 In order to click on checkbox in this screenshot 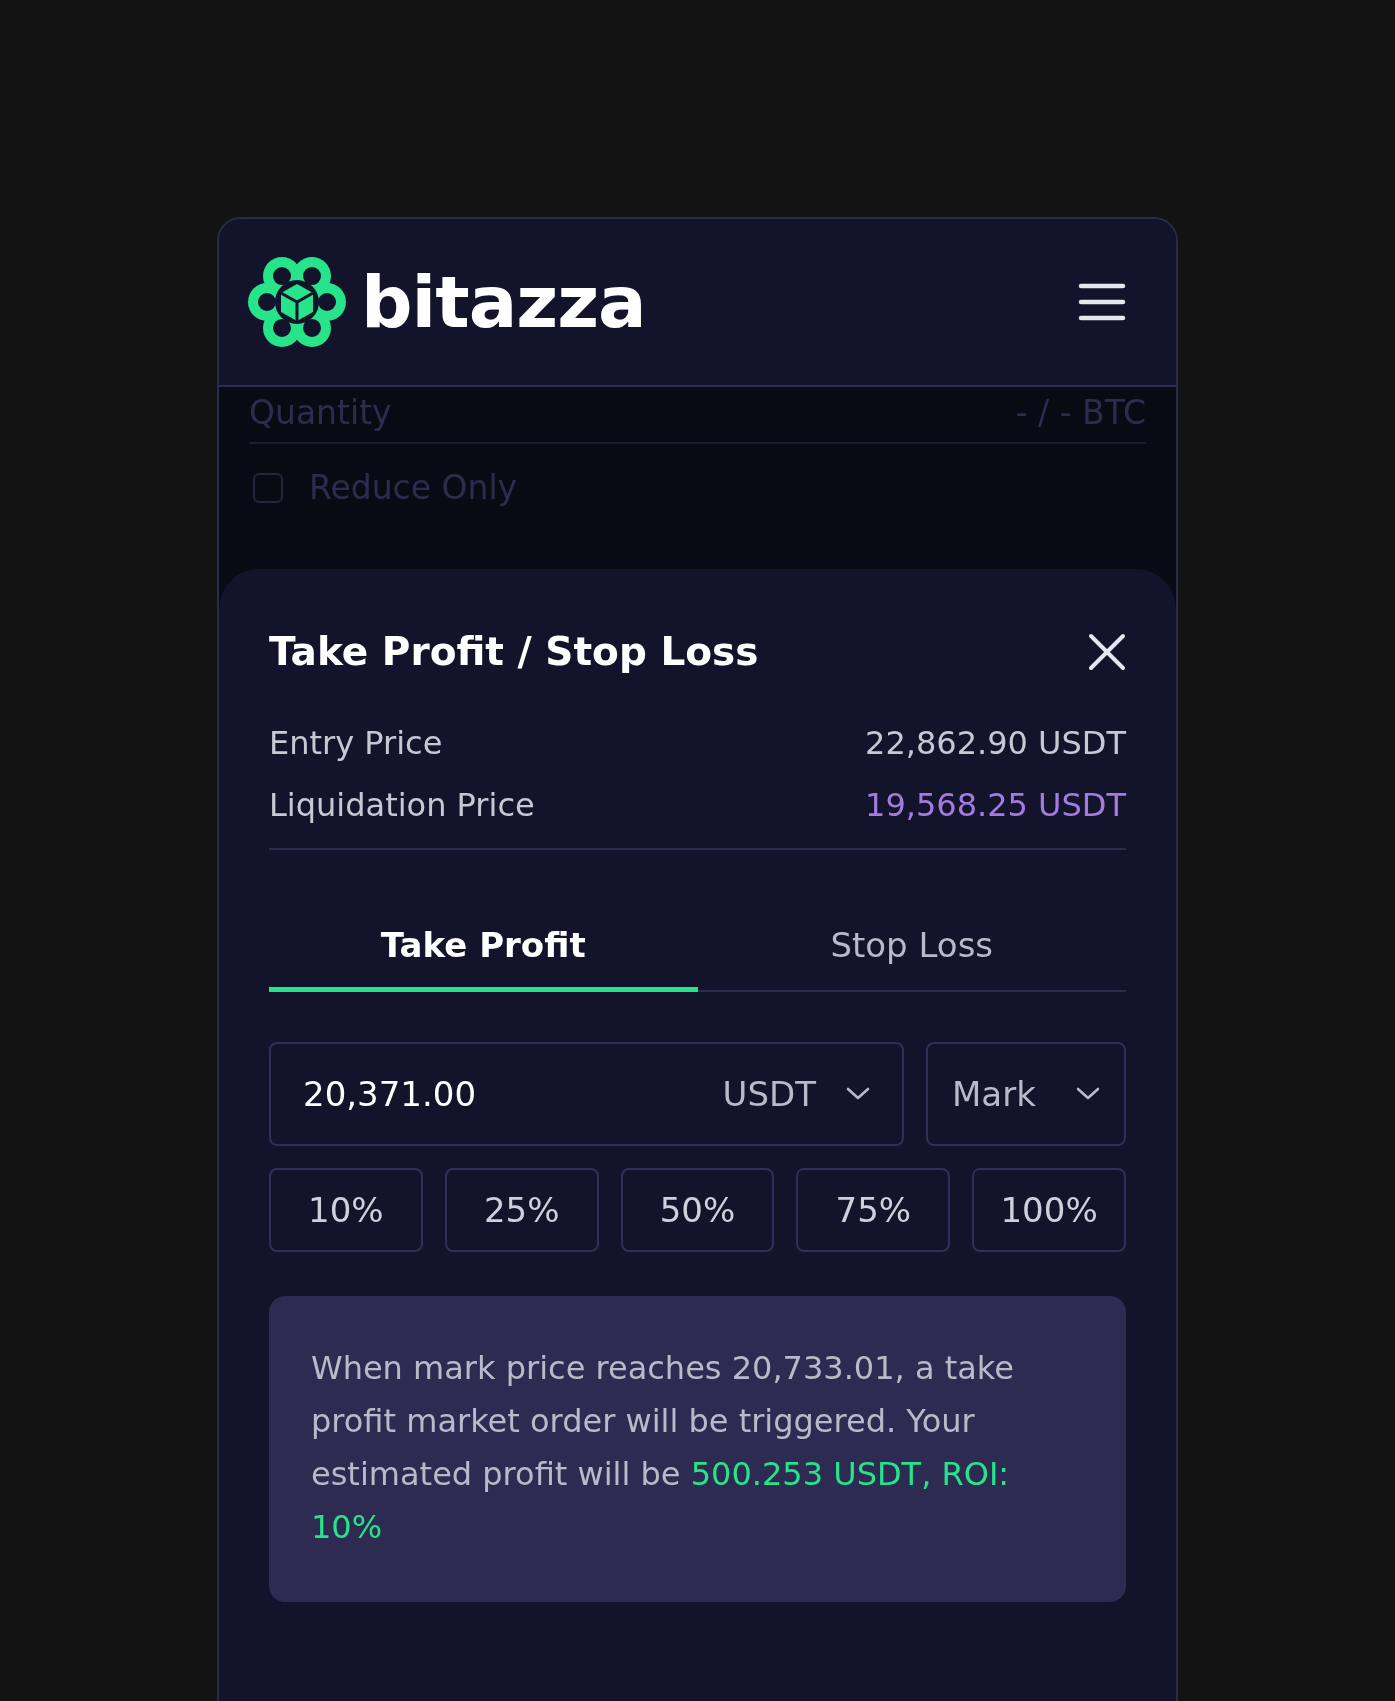, I will do `click(268, 487)`.